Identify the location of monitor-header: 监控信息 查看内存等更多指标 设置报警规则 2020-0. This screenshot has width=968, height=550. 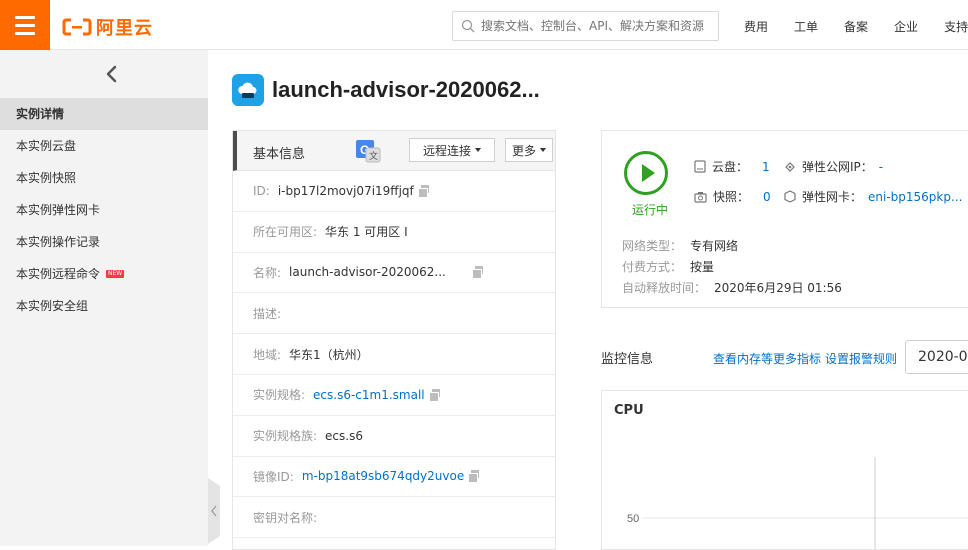
(784, 357).